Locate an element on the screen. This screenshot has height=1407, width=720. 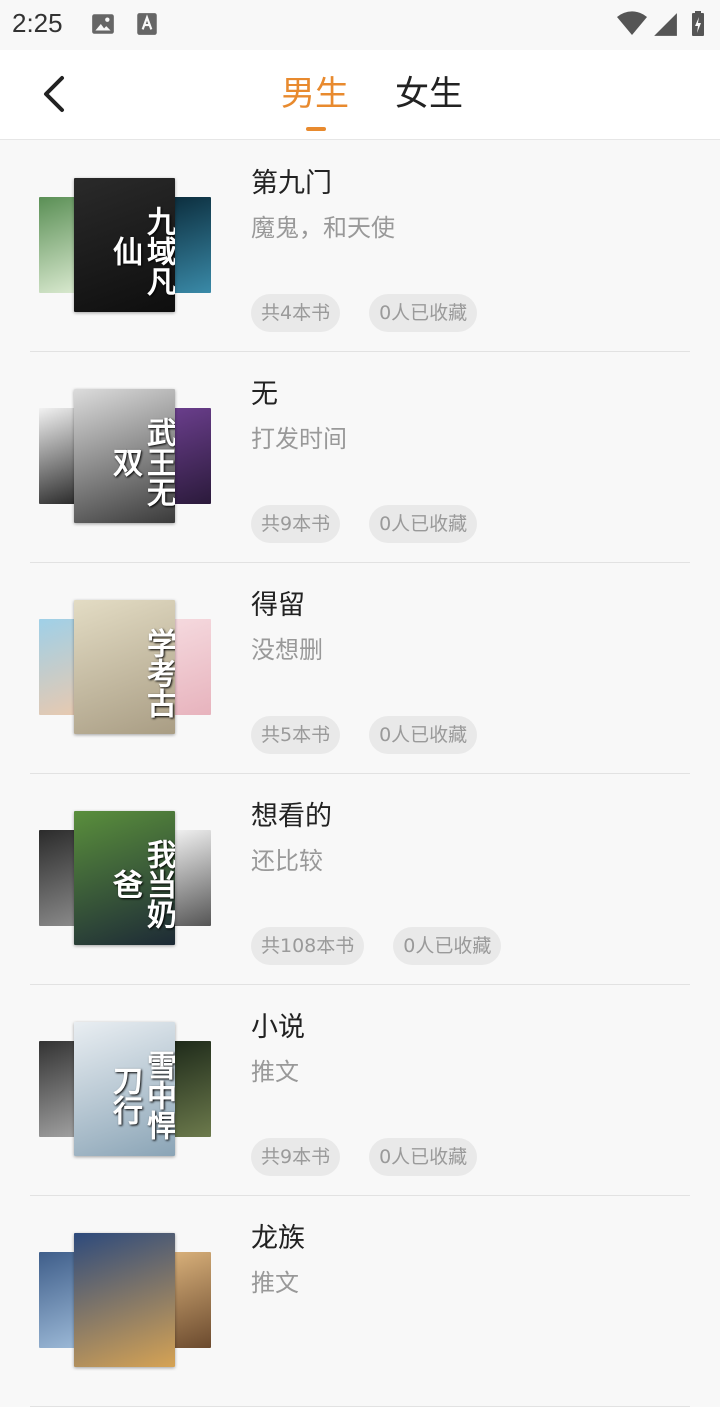
back-button is located at coordinates (54, 94).